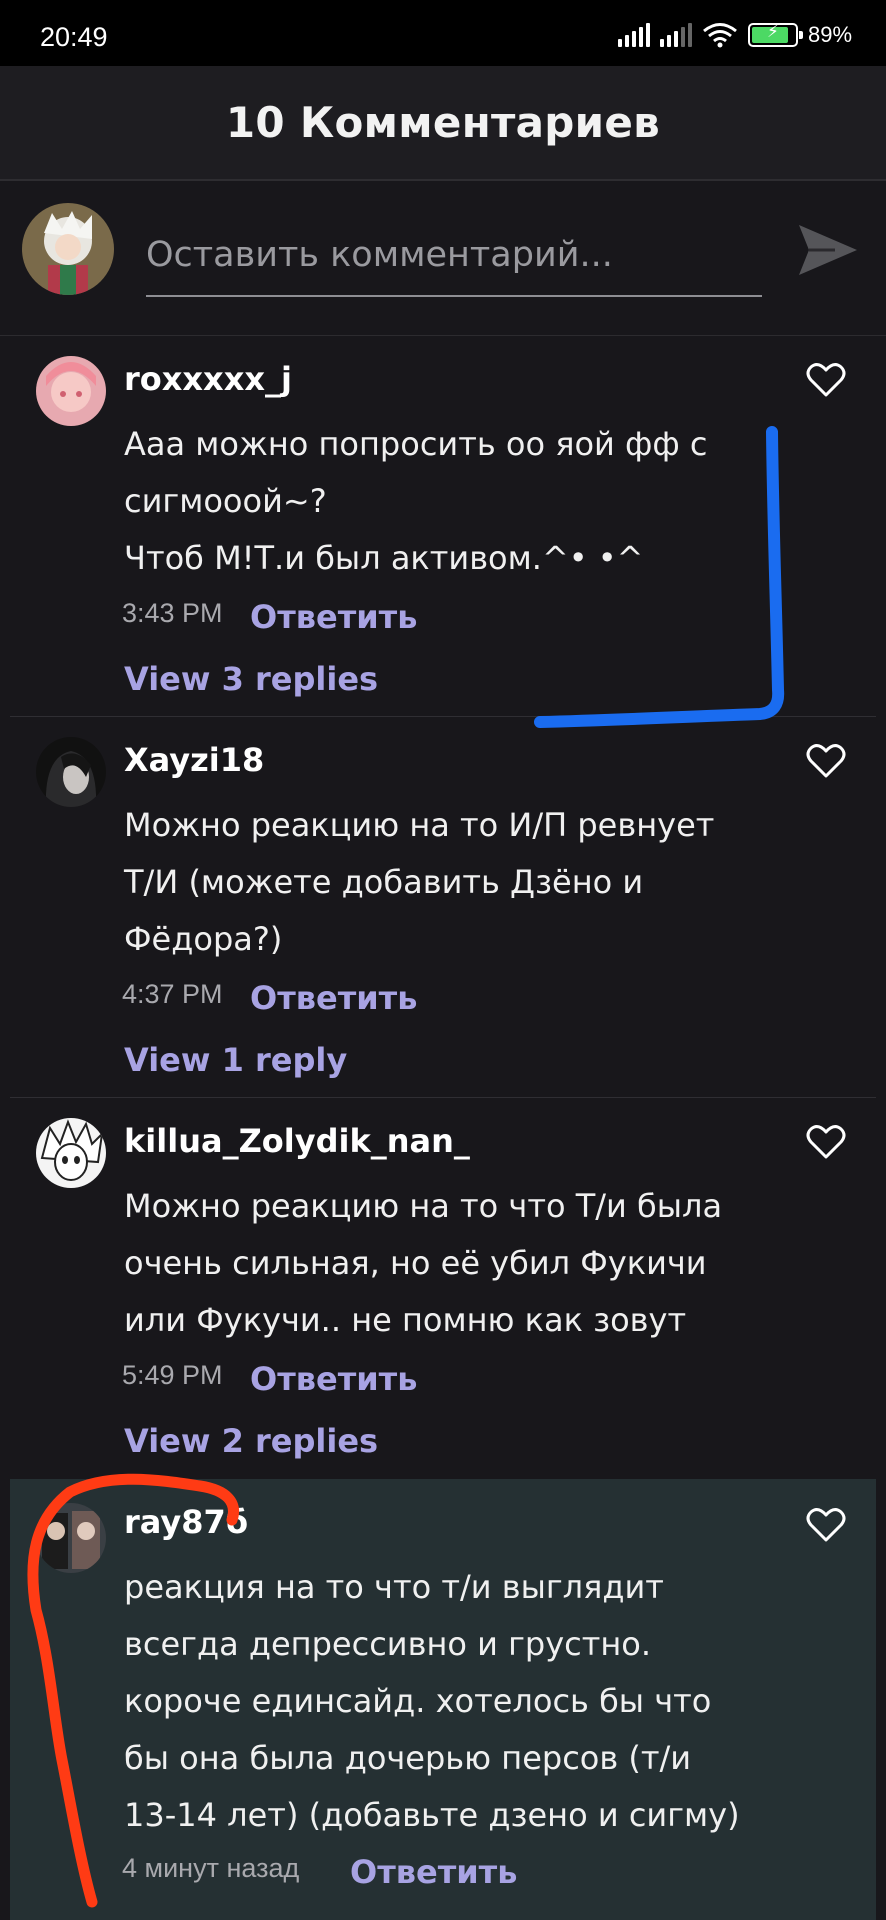 The height and width of the screenshot is (1920, 886). I want to click on battery-icon: ⚡, so click(775, 34).